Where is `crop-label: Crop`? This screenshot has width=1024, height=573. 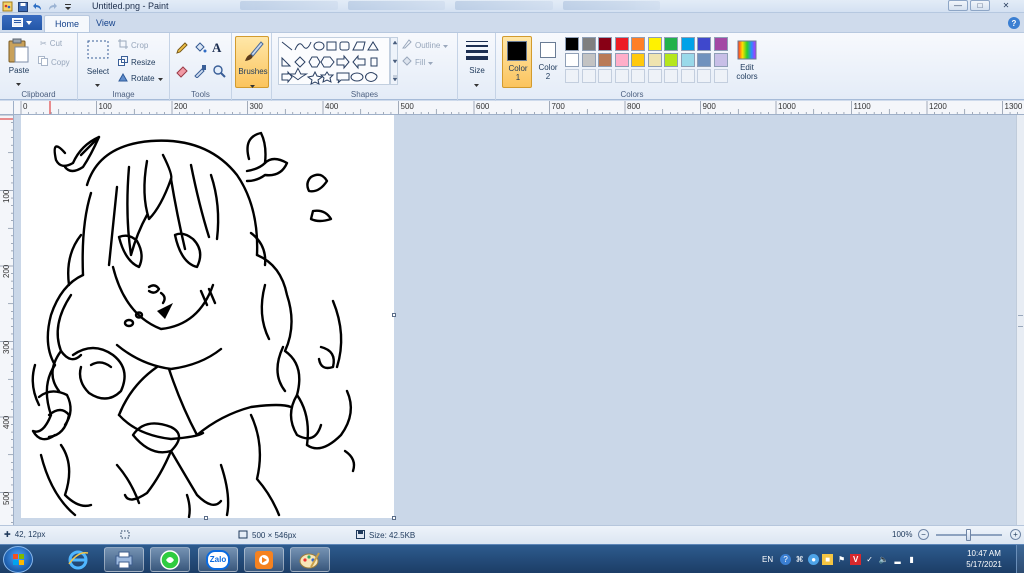
crop-label: Crop is located at coordinates (140, 45).